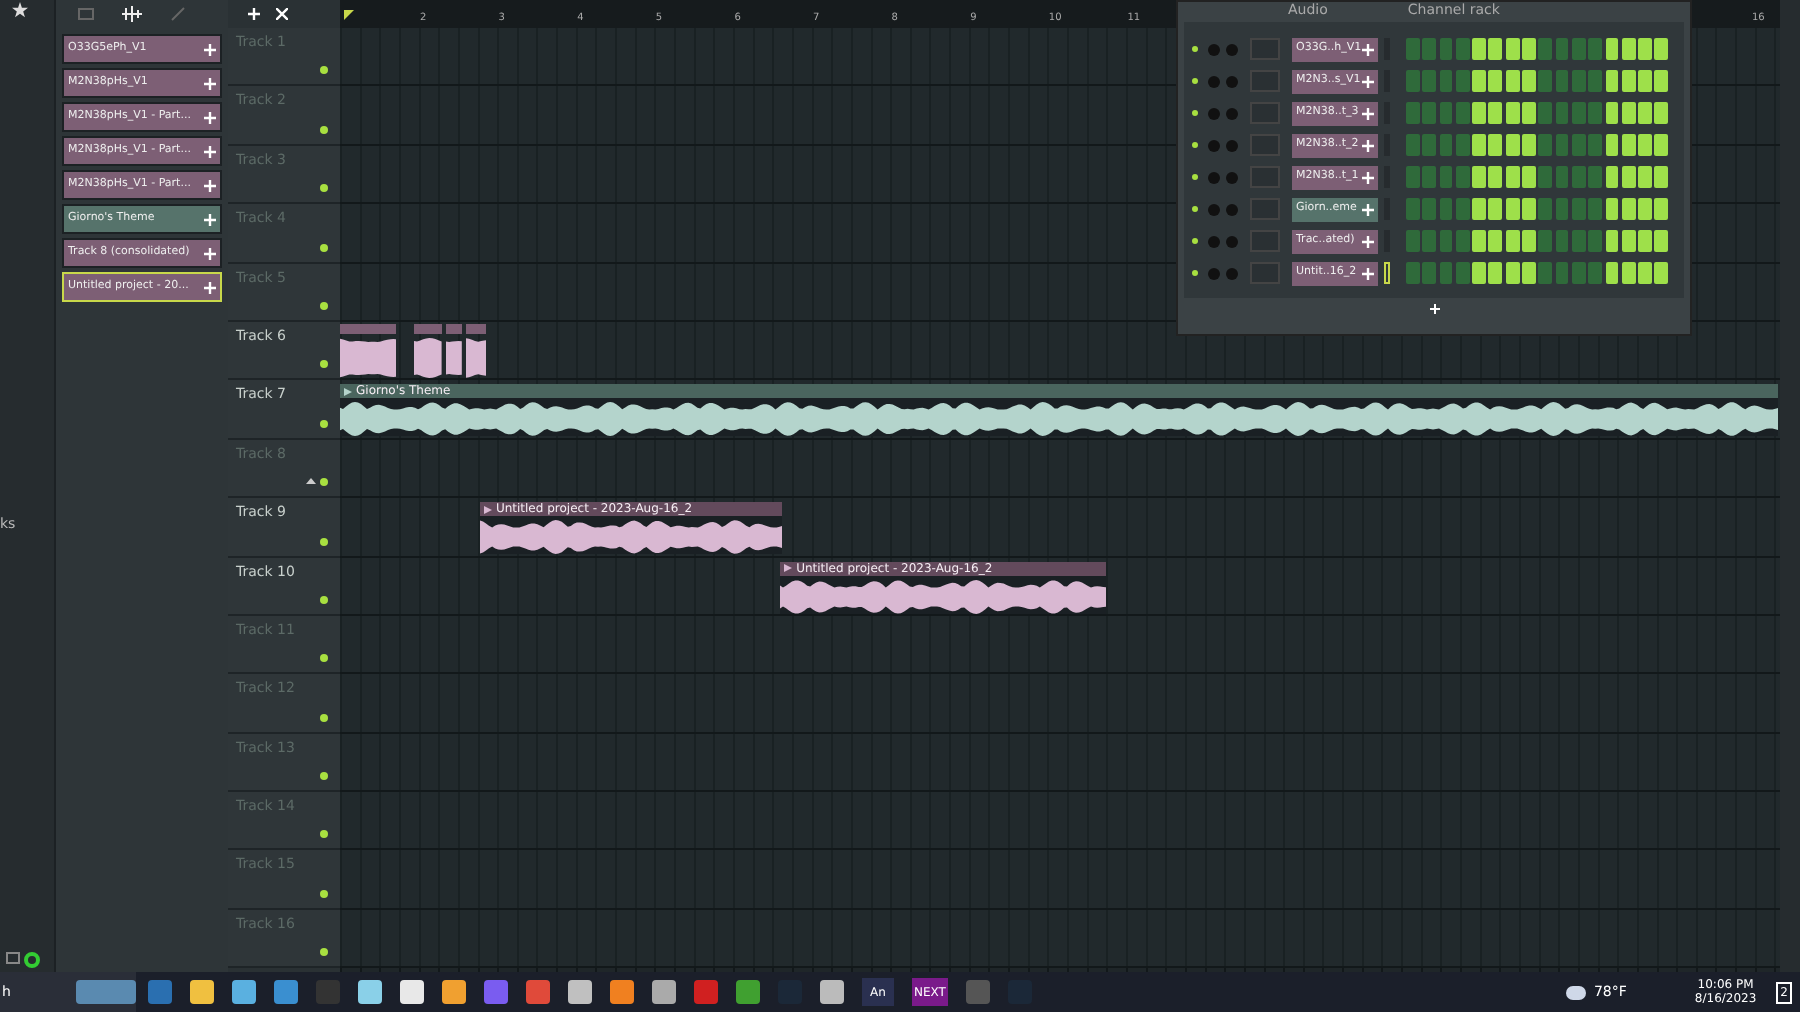 The image size is (1800, 1012). What do you see at coordinates (254, 14) in the screenshot?
I see `add-icon` at bounding box center [254, 14].